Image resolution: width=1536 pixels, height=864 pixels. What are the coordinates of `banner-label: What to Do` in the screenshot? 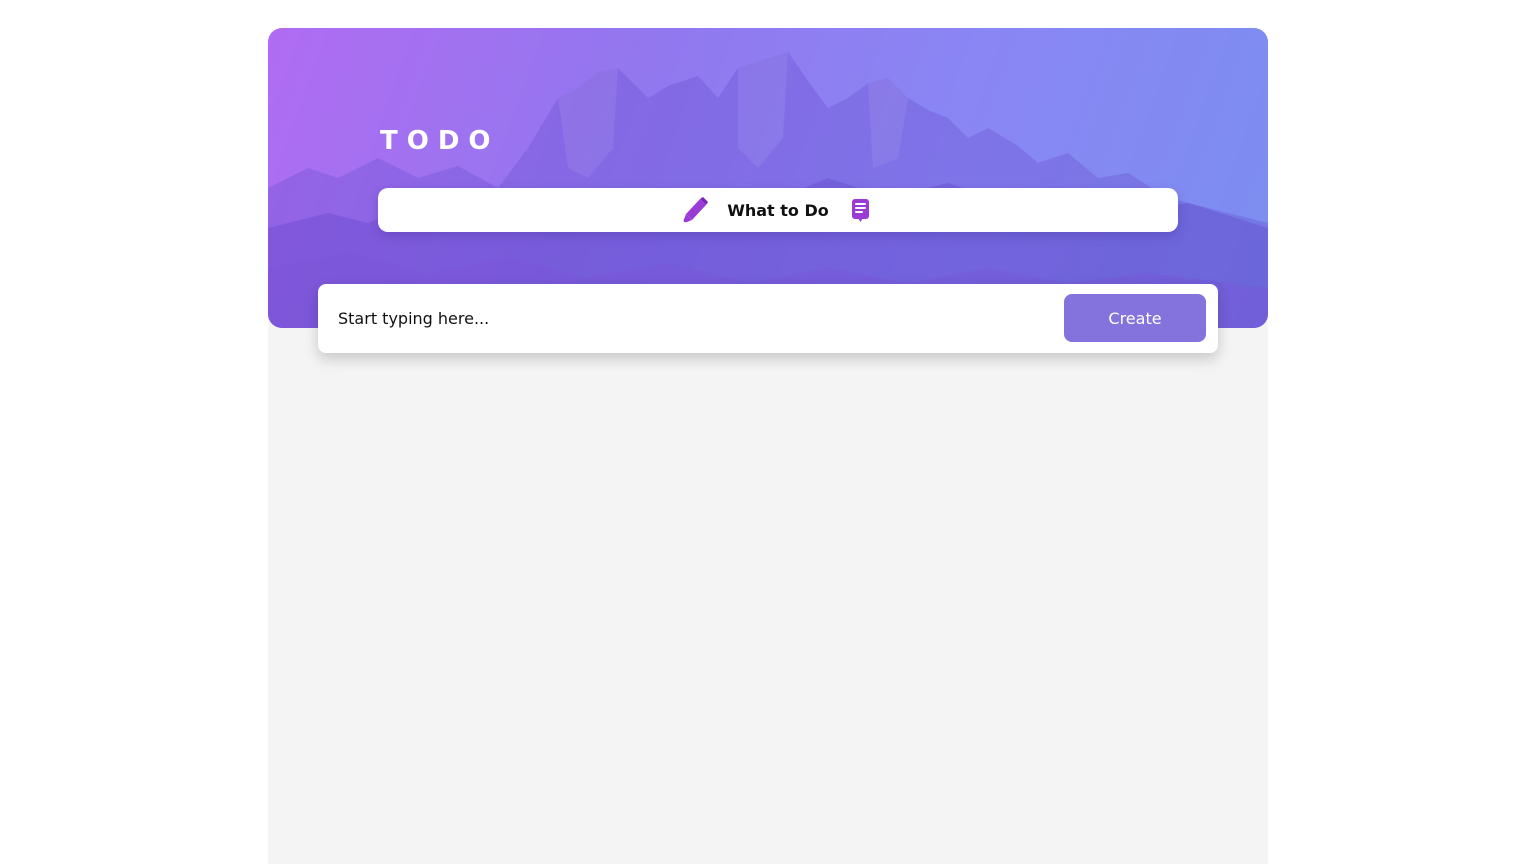 It's located at (778, 210).